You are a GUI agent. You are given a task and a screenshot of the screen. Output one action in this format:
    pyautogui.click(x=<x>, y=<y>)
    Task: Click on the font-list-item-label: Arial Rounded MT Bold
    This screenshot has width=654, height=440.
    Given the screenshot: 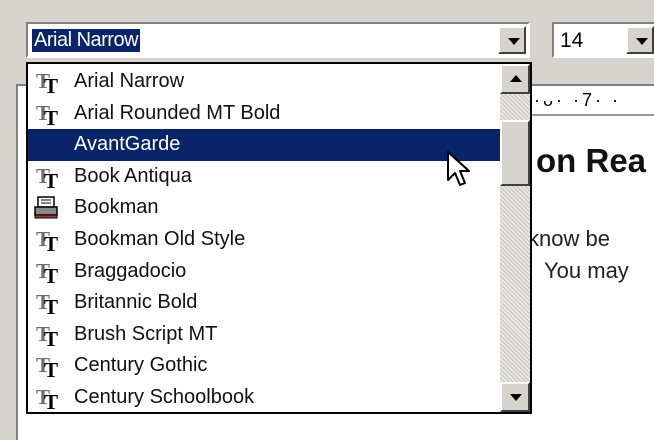 What is the action you would take?
    pyautogui.click(x=177, y=112)
    